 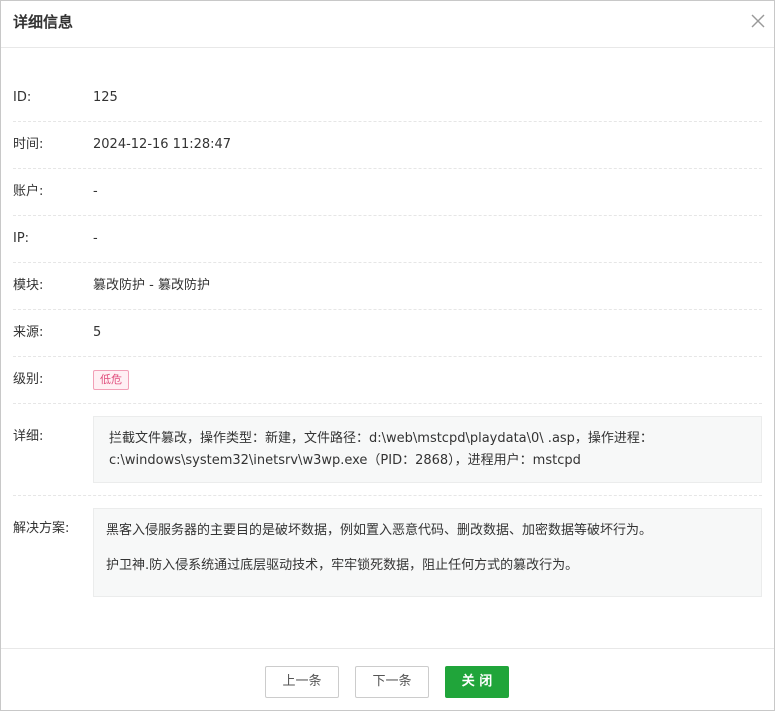 What do you see at coordinates (28, 436) in the screenshot?
I see `field-label-detail: 详细:` at bounding box center [28, 436].